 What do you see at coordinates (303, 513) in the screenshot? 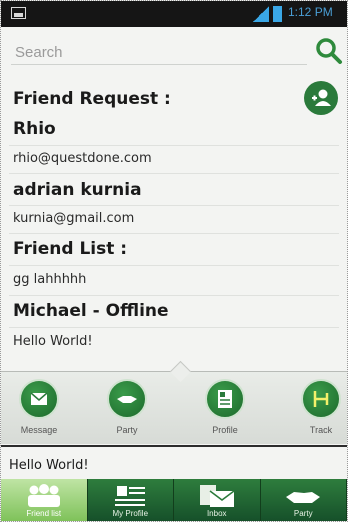
I see `tab-label: Party` at bounding box center [303, 513].